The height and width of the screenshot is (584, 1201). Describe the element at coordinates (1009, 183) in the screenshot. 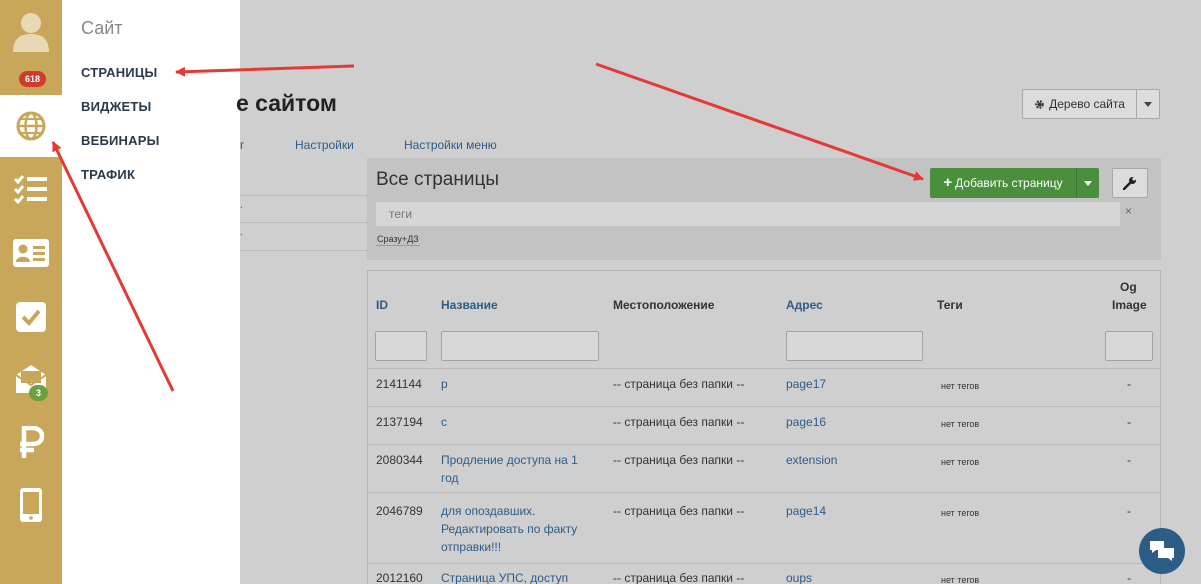

I see `add-page-label: Добавить страницу` at that location.